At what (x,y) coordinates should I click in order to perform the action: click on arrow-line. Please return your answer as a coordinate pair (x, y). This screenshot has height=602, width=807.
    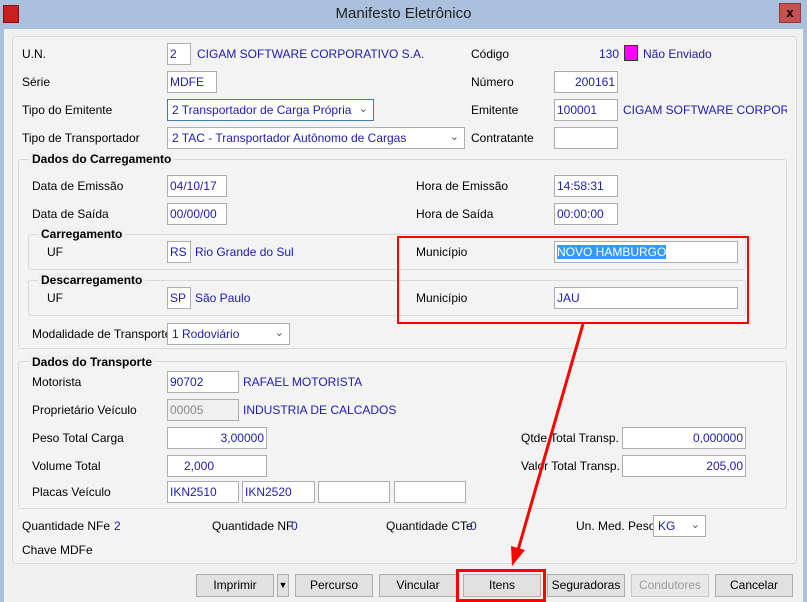
    Looking at the image, I should click on (550, 437).